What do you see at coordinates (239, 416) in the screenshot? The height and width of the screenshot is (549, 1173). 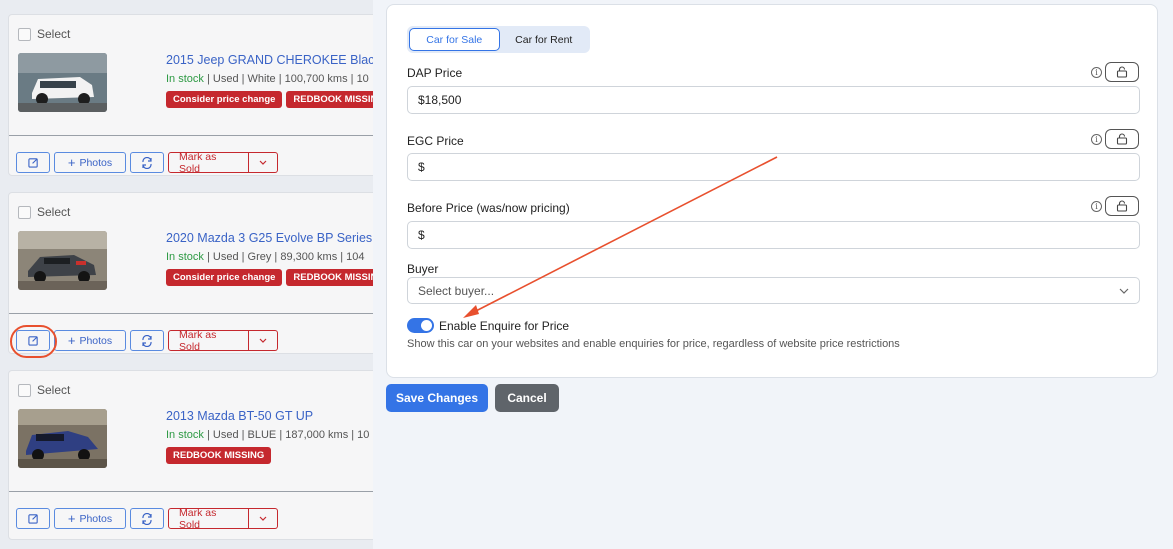 I see `vehicle-title-link: 2013 Mazda BT-50 GT UP` at bounding box center [239, 416].